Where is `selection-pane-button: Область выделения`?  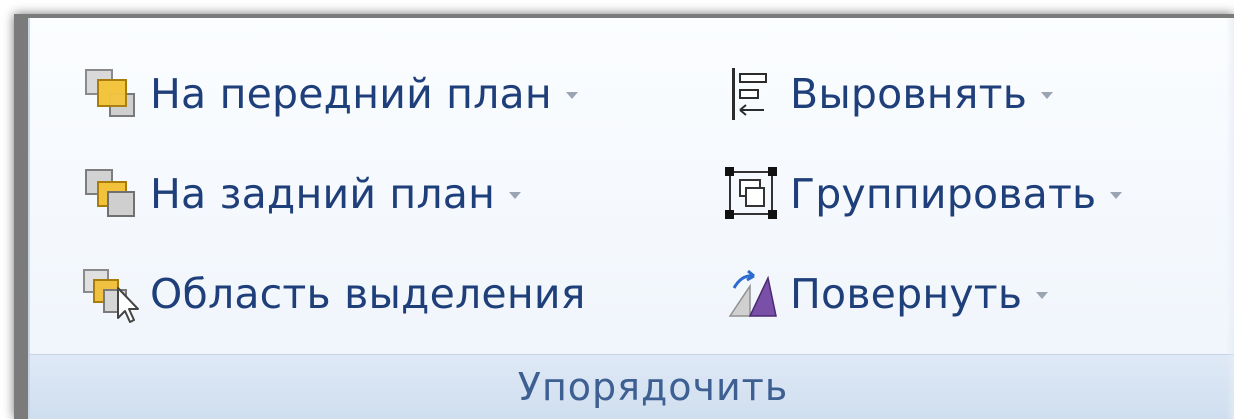 selection-pane-button: Область выделения is located at coordinates (333, 294).